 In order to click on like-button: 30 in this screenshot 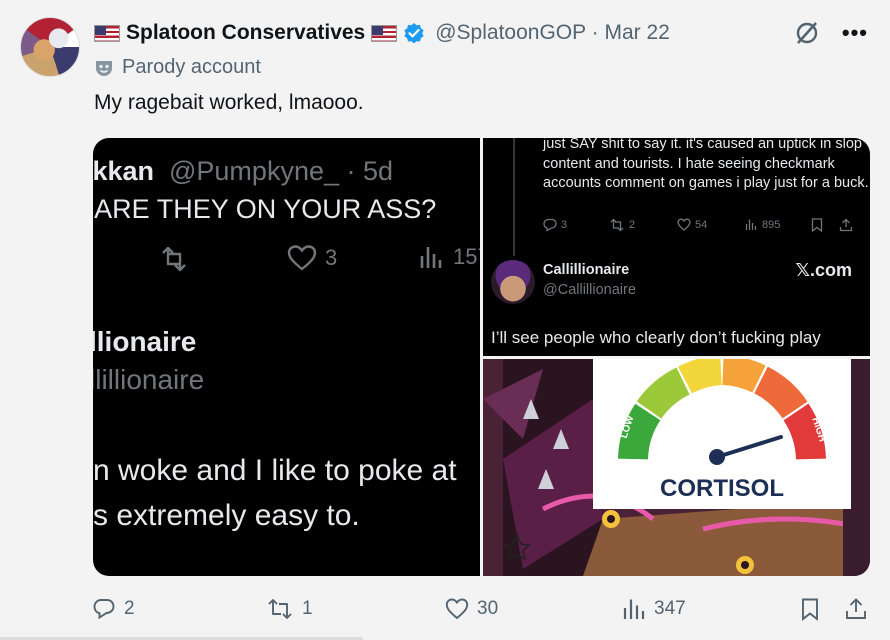, I will do `click(471, 609)`.